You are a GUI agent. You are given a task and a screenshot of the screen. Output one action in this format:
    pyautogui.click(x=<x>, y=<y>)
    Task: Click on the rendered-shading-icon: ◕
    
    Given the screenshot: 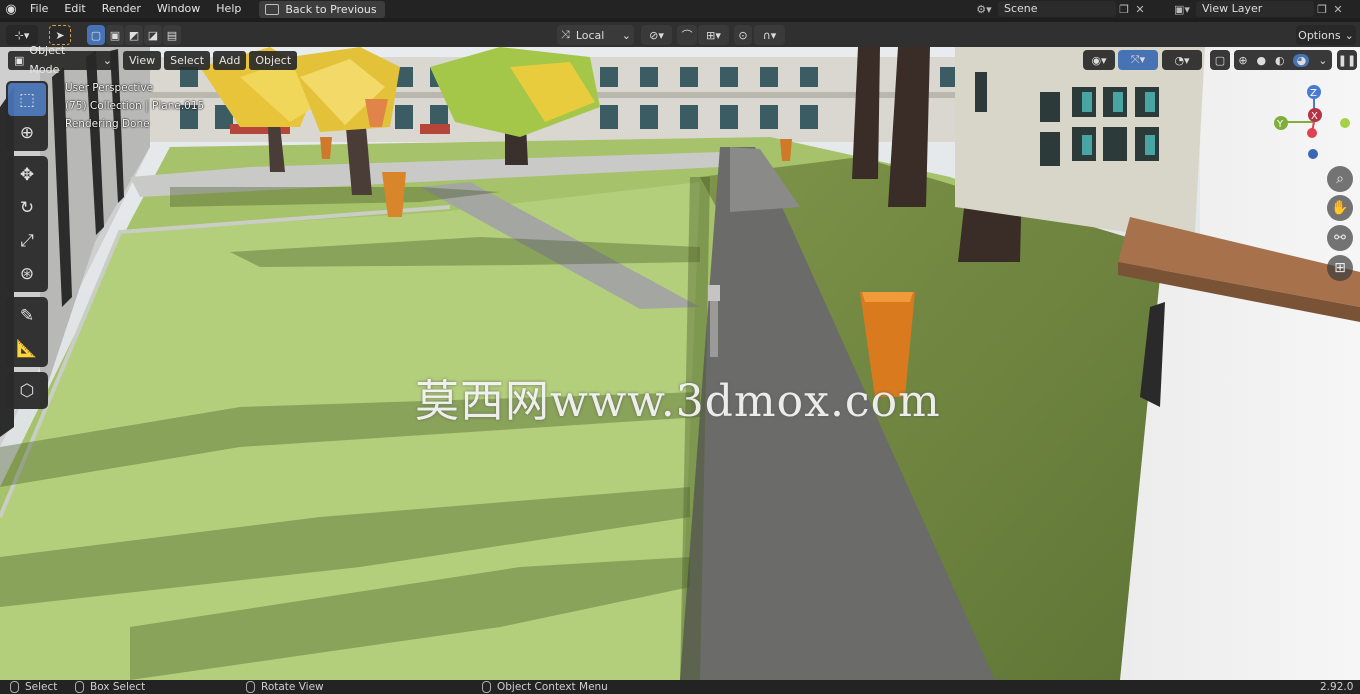 What is the action you would take?
    pyautogui.click(x=1301, y=60)
    